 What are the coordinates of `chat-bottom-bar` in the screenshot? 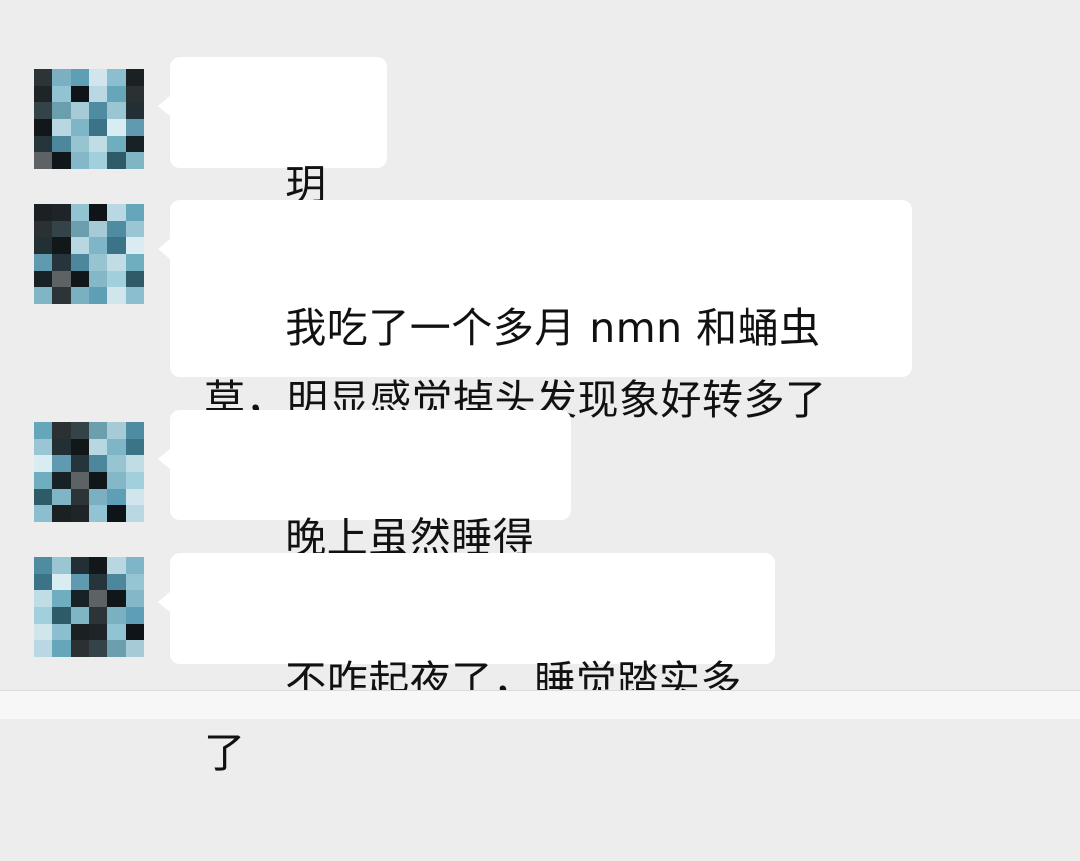 It's located at (540, 704).